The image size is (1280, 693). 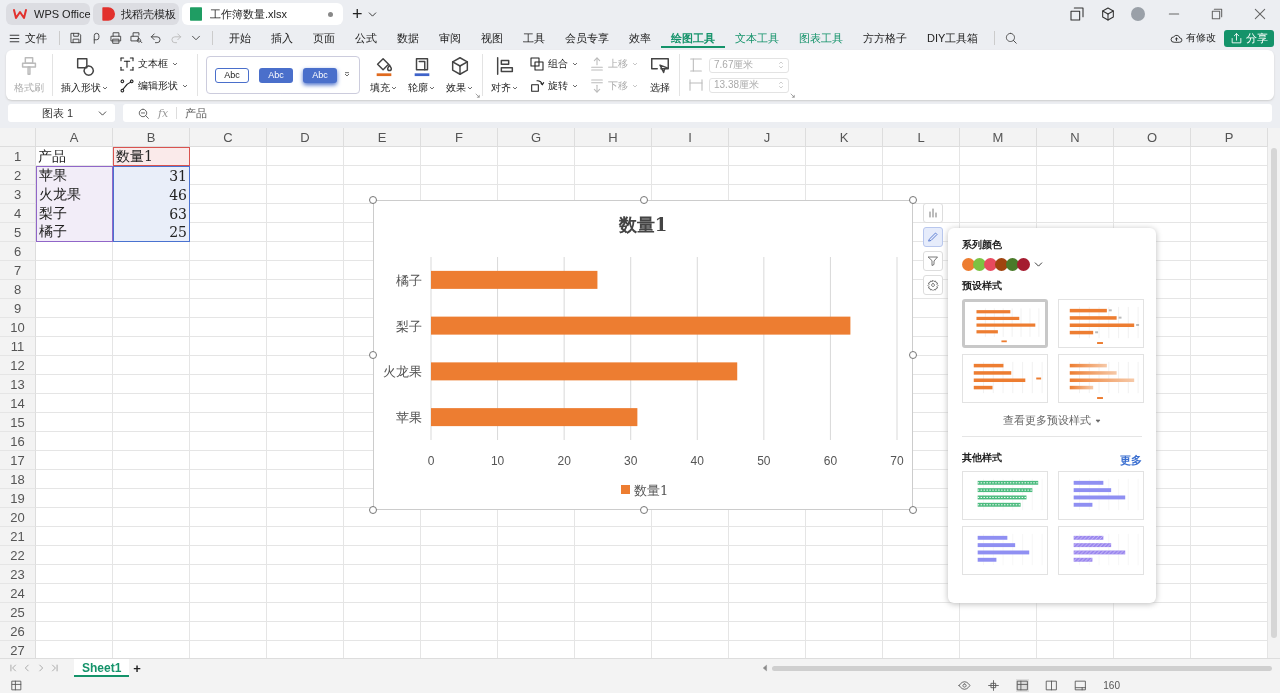 I want to click on menu-tab: DIY工具箱, so click(x=953, y=38).